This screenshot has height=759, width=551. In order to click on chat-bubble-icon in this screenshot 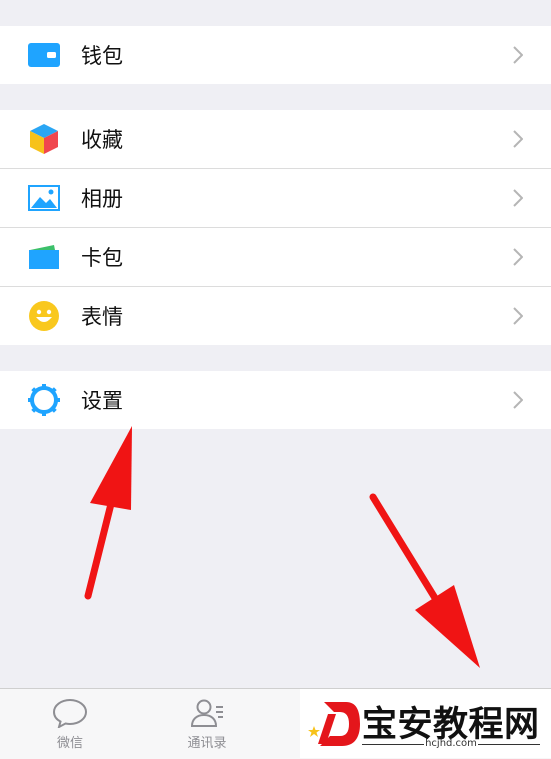, I will do `click(70, 713)`.